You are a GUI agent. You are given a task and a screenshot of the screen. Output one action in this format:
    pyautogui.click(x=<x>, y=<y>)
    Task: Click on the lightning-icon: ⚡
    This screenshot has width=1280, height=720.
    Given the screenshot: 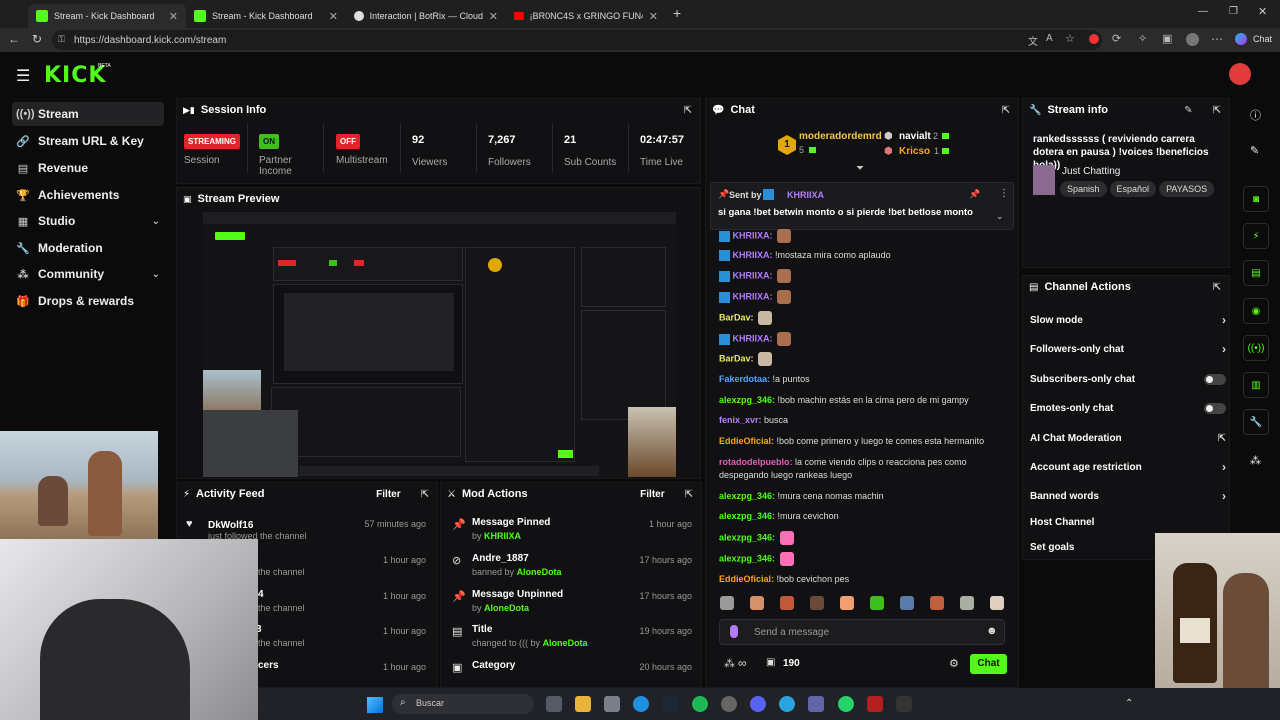 What is the action you would take?
    pyautogui.click(x=1256, y=236)
    